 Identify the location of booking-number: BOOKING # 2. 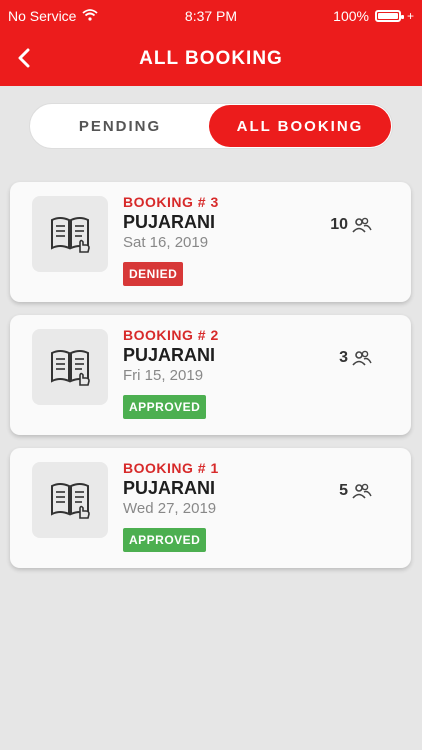
(171, 335).